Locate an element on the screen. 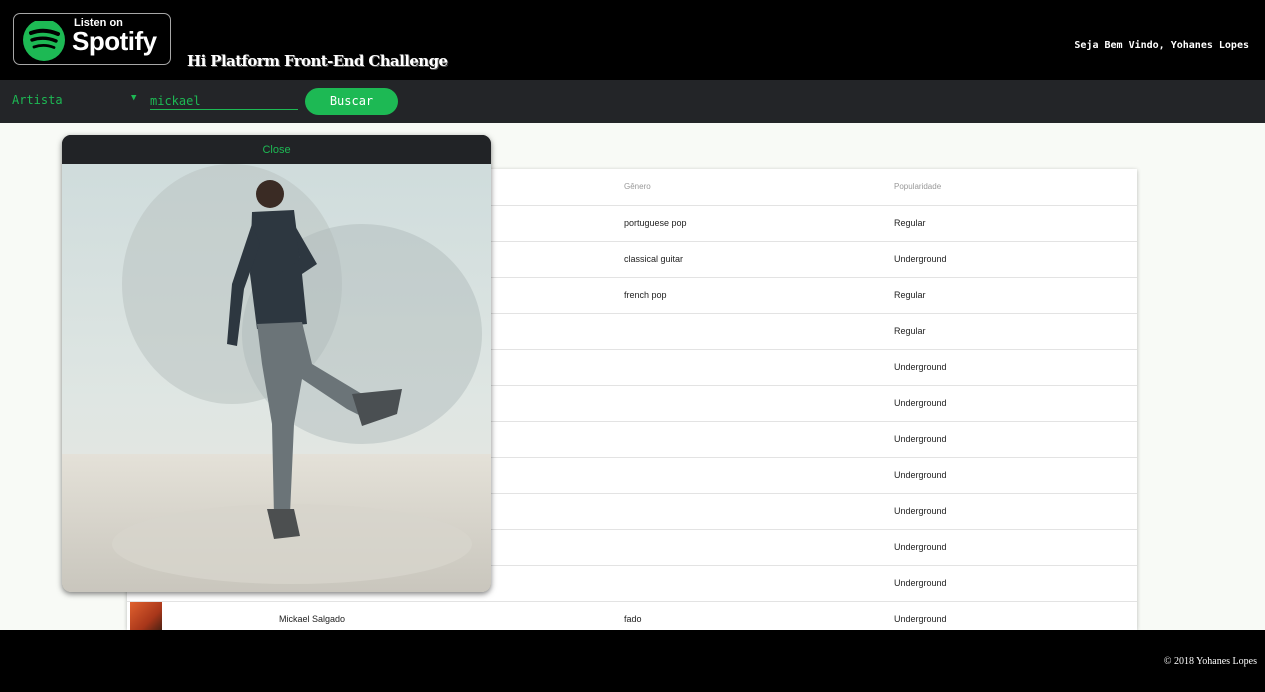 The height and width of the screenshot is (692, 1265). column-header-popularity: Popularidade is located at coordinates (918, 186).